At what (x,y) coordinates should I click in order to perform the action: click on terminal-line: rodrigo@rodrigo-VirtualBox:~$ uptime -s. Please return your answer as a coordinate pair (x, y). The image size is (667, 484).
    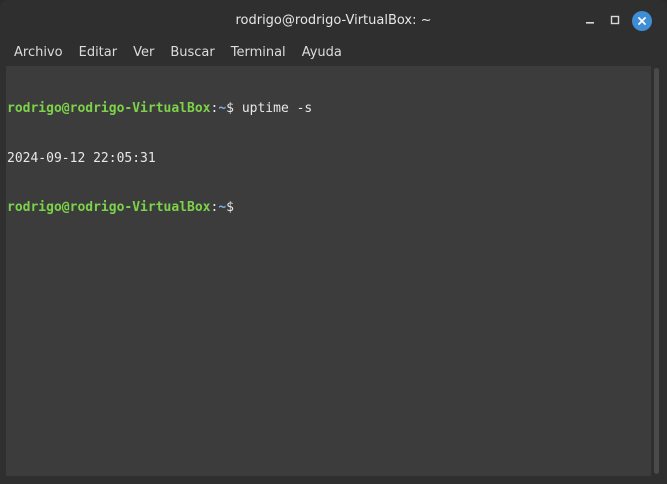
    Looking at the image, I should click on (329, 109).